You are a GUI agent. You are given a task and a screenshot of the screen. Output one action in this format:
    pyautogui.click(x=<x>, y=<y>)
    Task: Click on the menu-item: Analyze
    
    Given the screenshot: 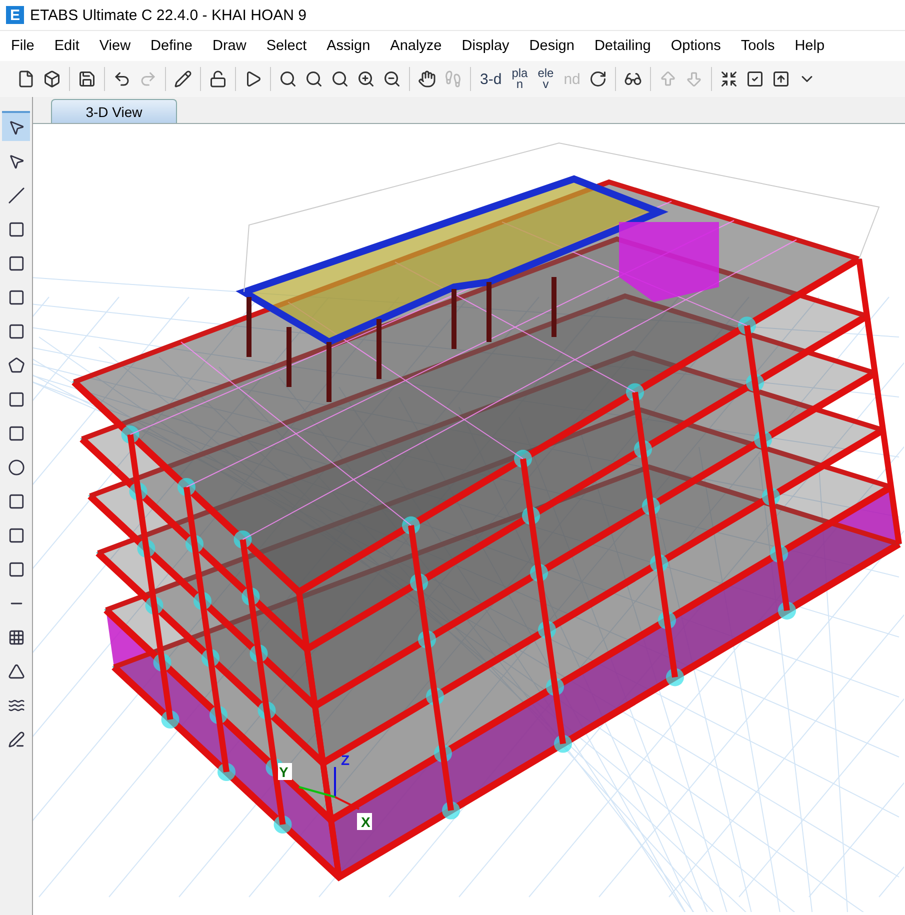 What is the action you would take?
    pyautogui.click(x=415, y=46)
    